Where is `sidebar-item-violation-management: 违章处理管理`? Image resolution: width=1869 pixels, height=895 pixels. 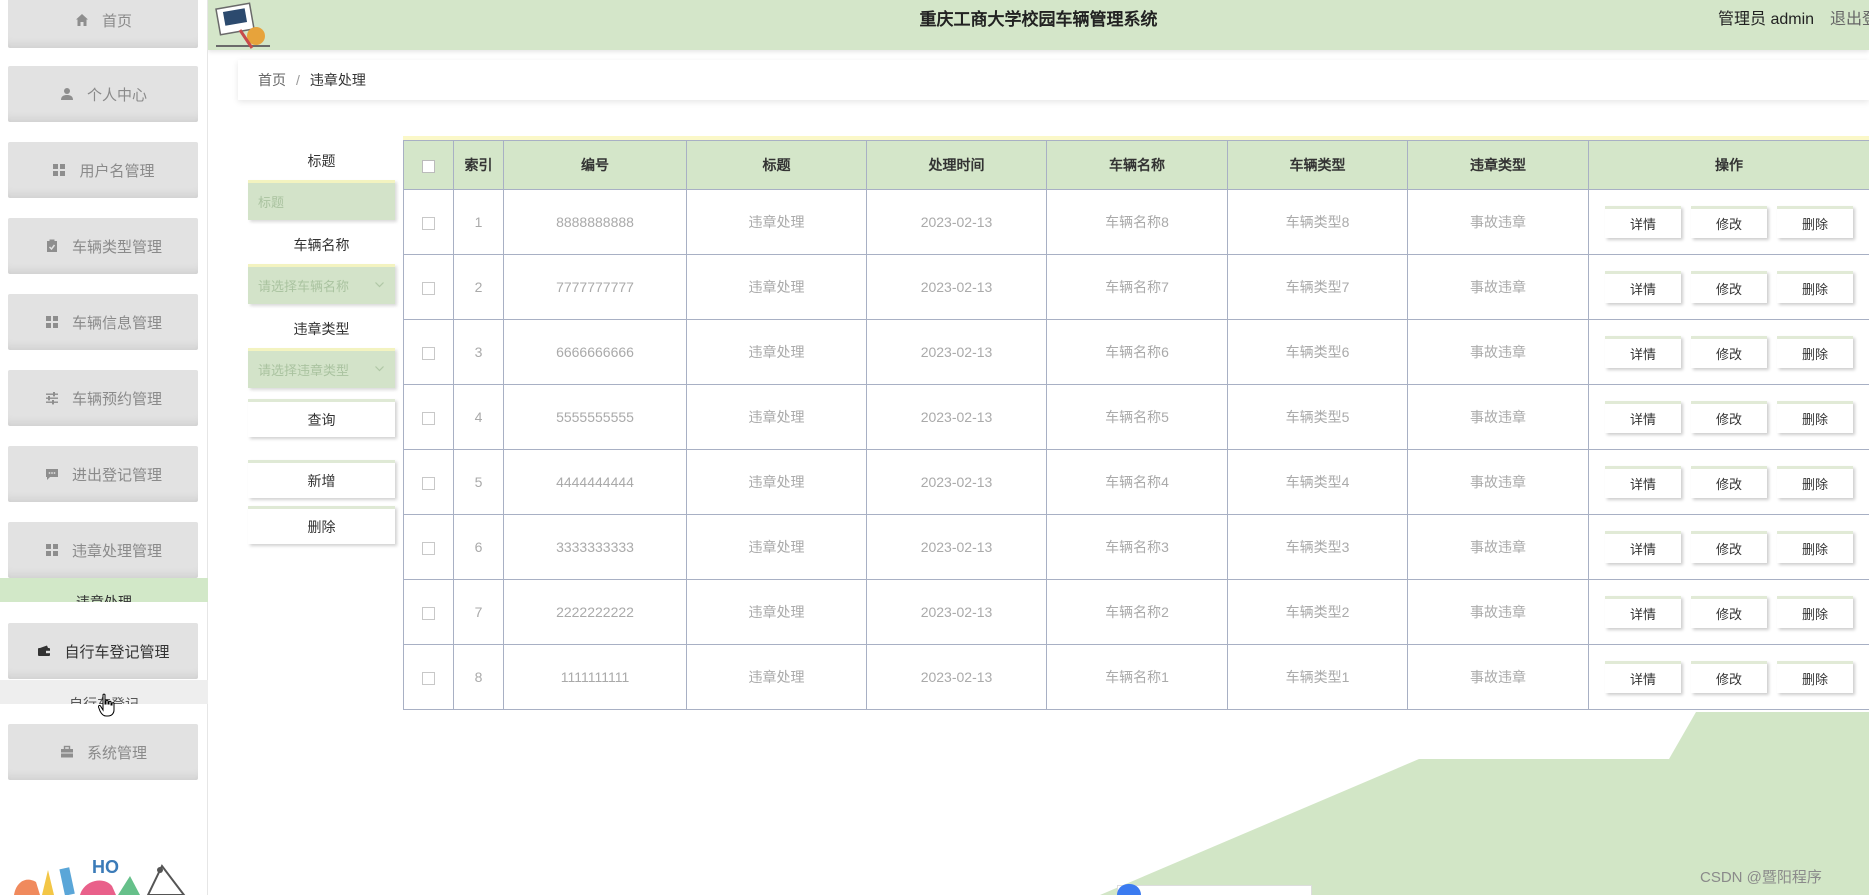
sidebar-item-violation-management: 违章处理管理 is located at coordinates (103, 550).